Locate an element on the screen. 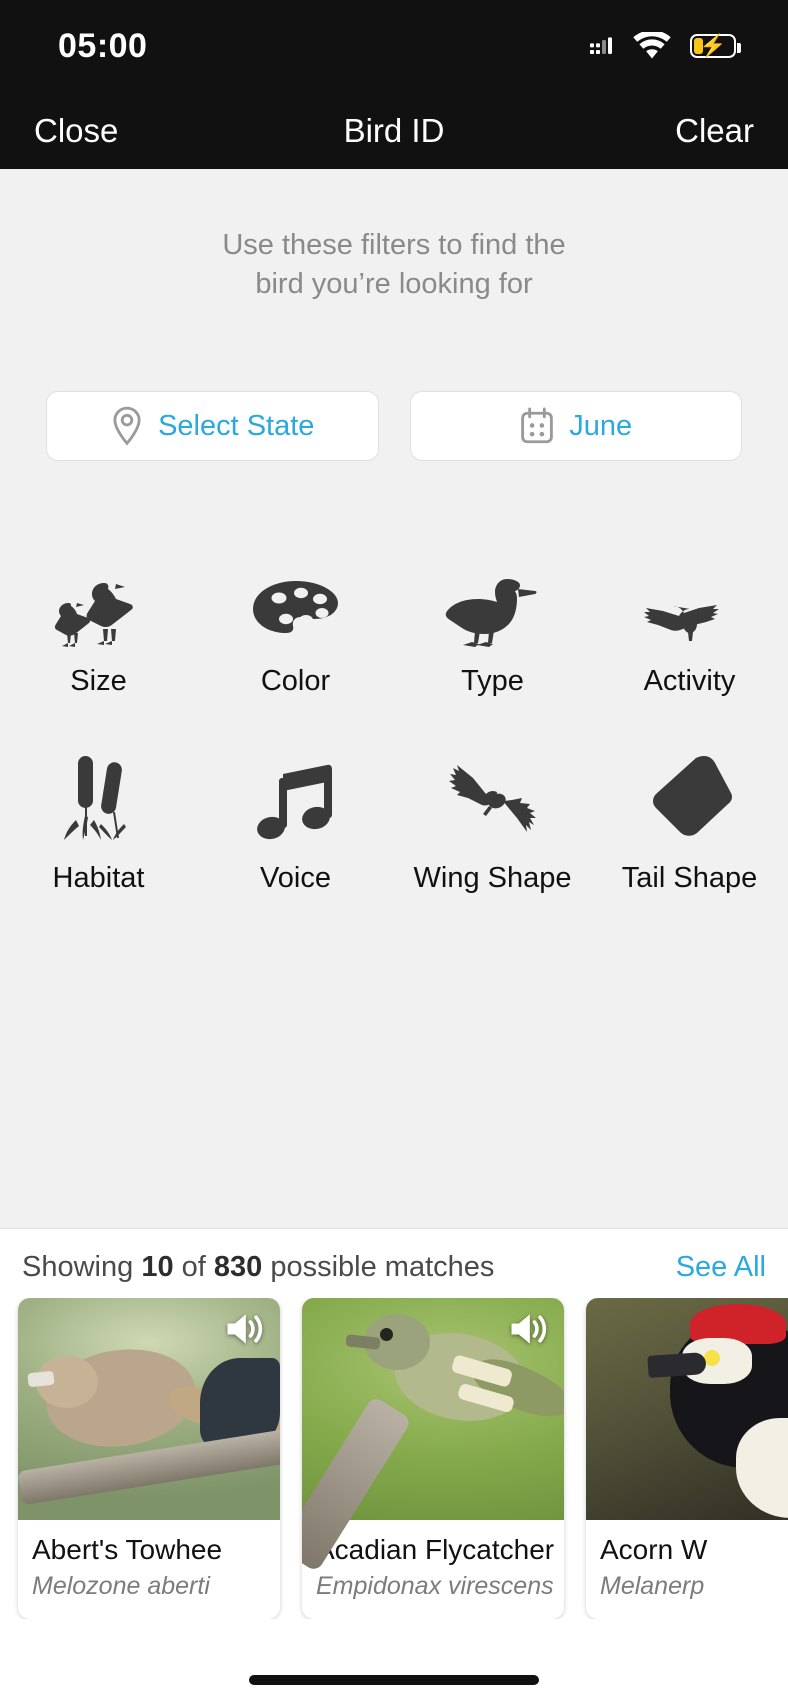 Image resolution: width=788 pixels, height=1705 pixels. filter-option-label: Color is located at coordinates (295, 681).